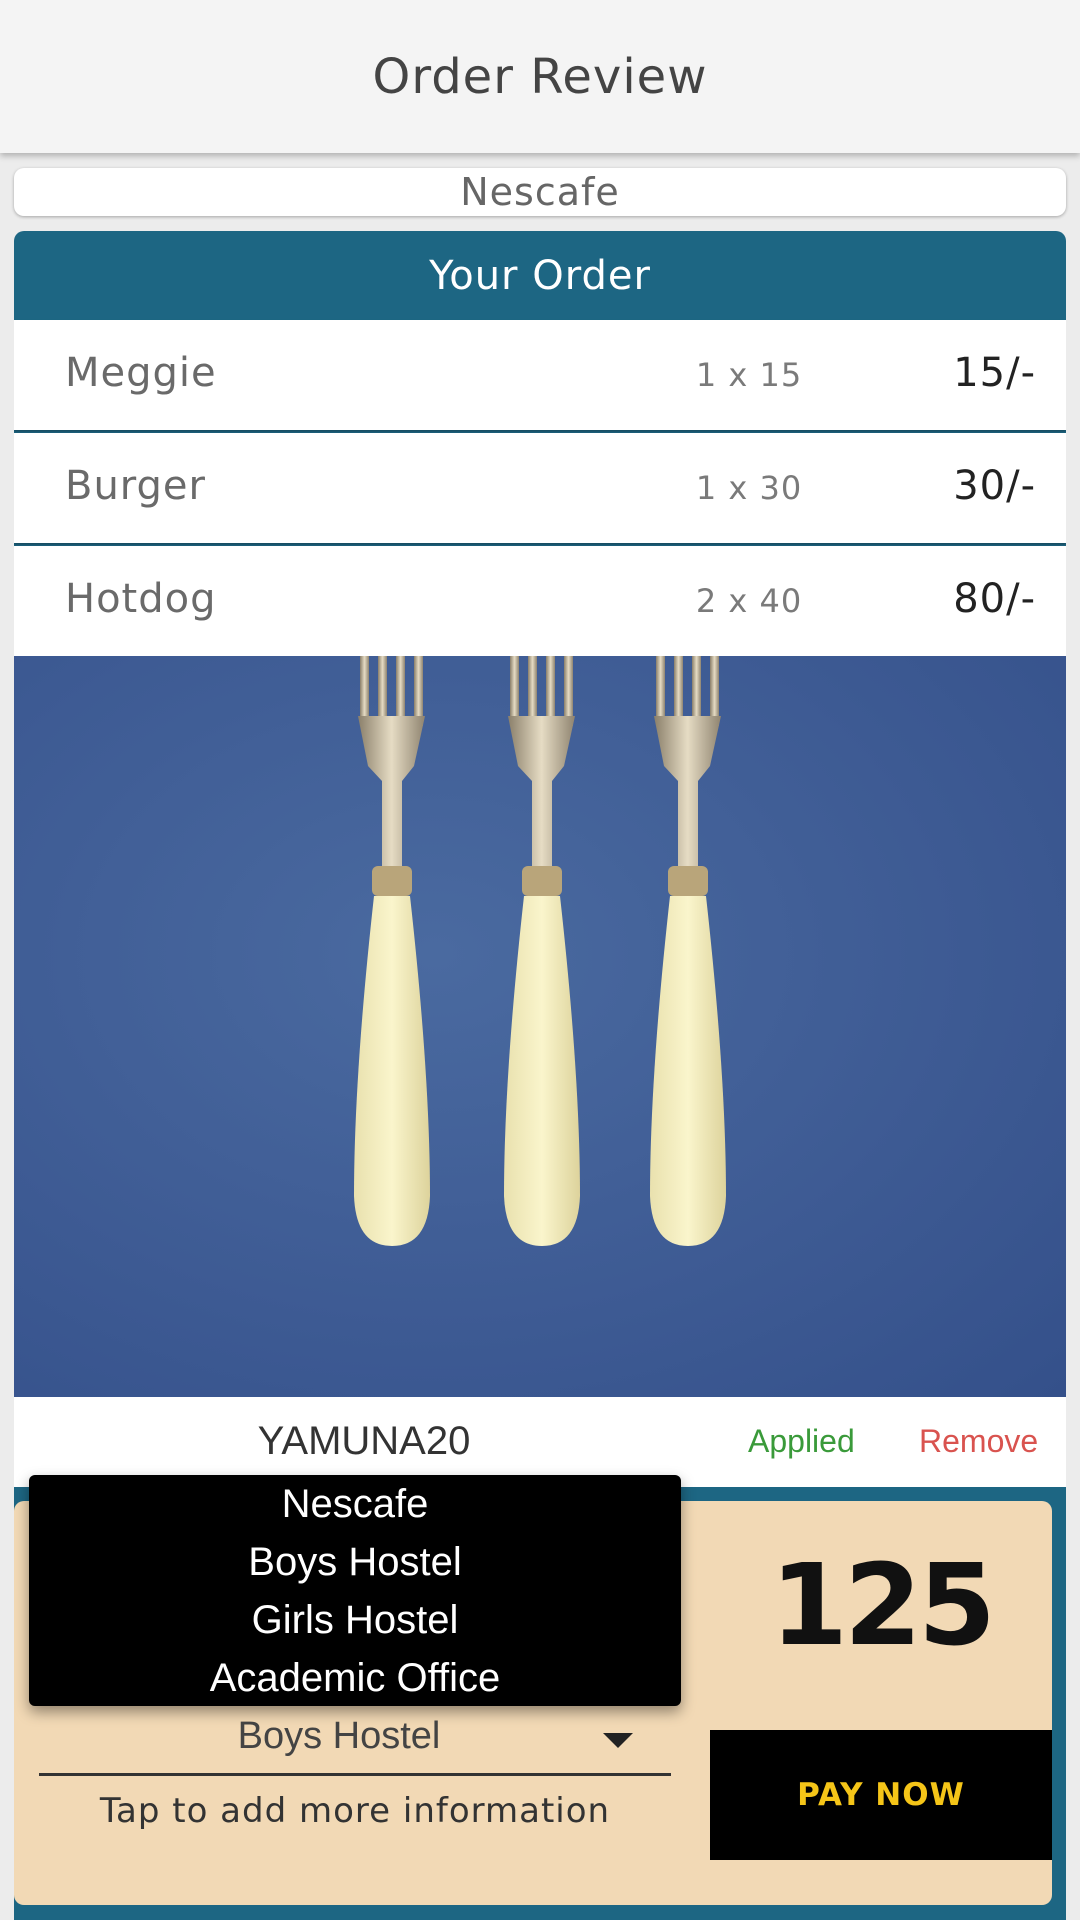 The height and width of the screenshot is (1920, 1080). I want to click on coupon-row: YAMUNA20 Applied Remove, so click(540, 1442).